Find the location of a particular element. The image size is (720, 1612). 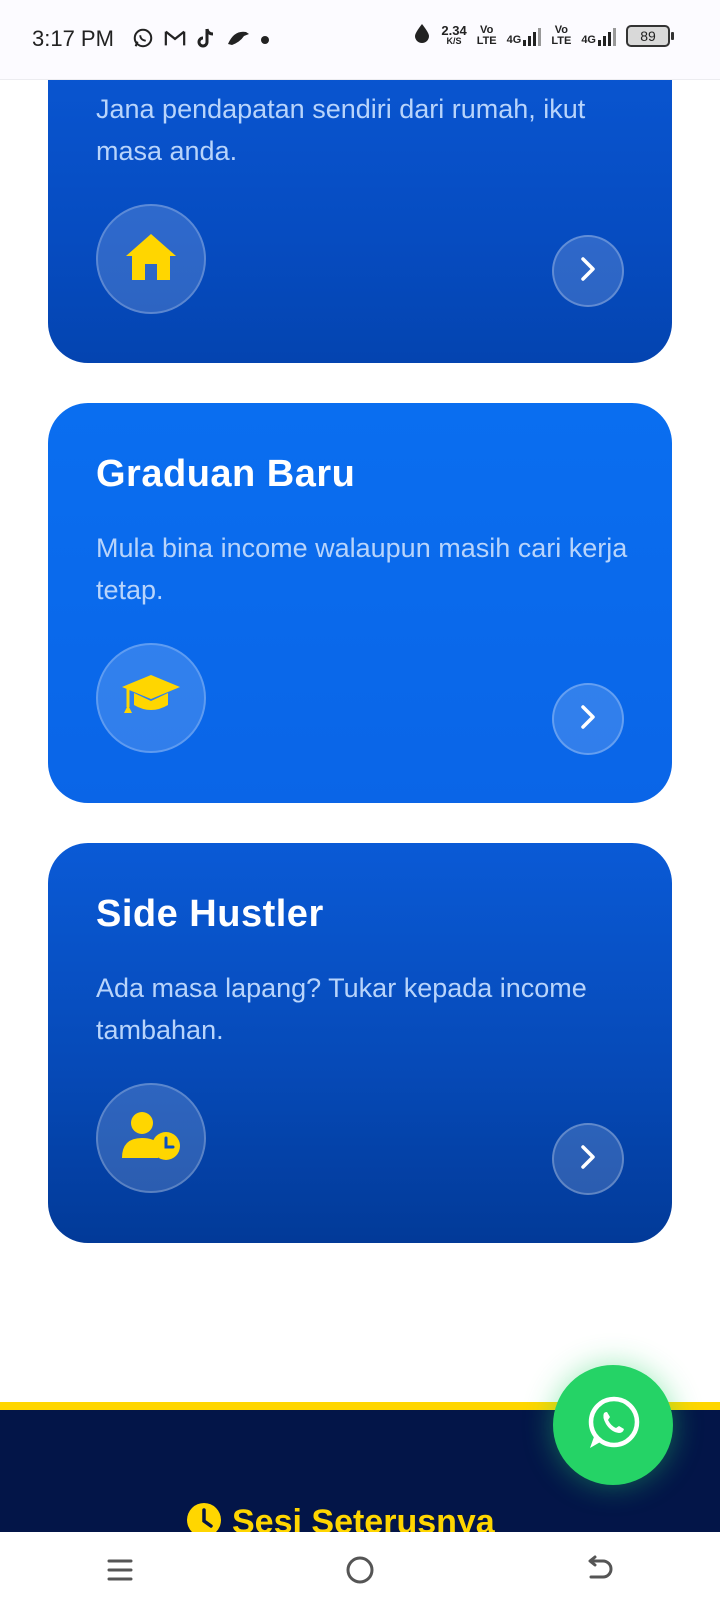

net-speed-value: 2.34 is located at coordinates (454, 30).